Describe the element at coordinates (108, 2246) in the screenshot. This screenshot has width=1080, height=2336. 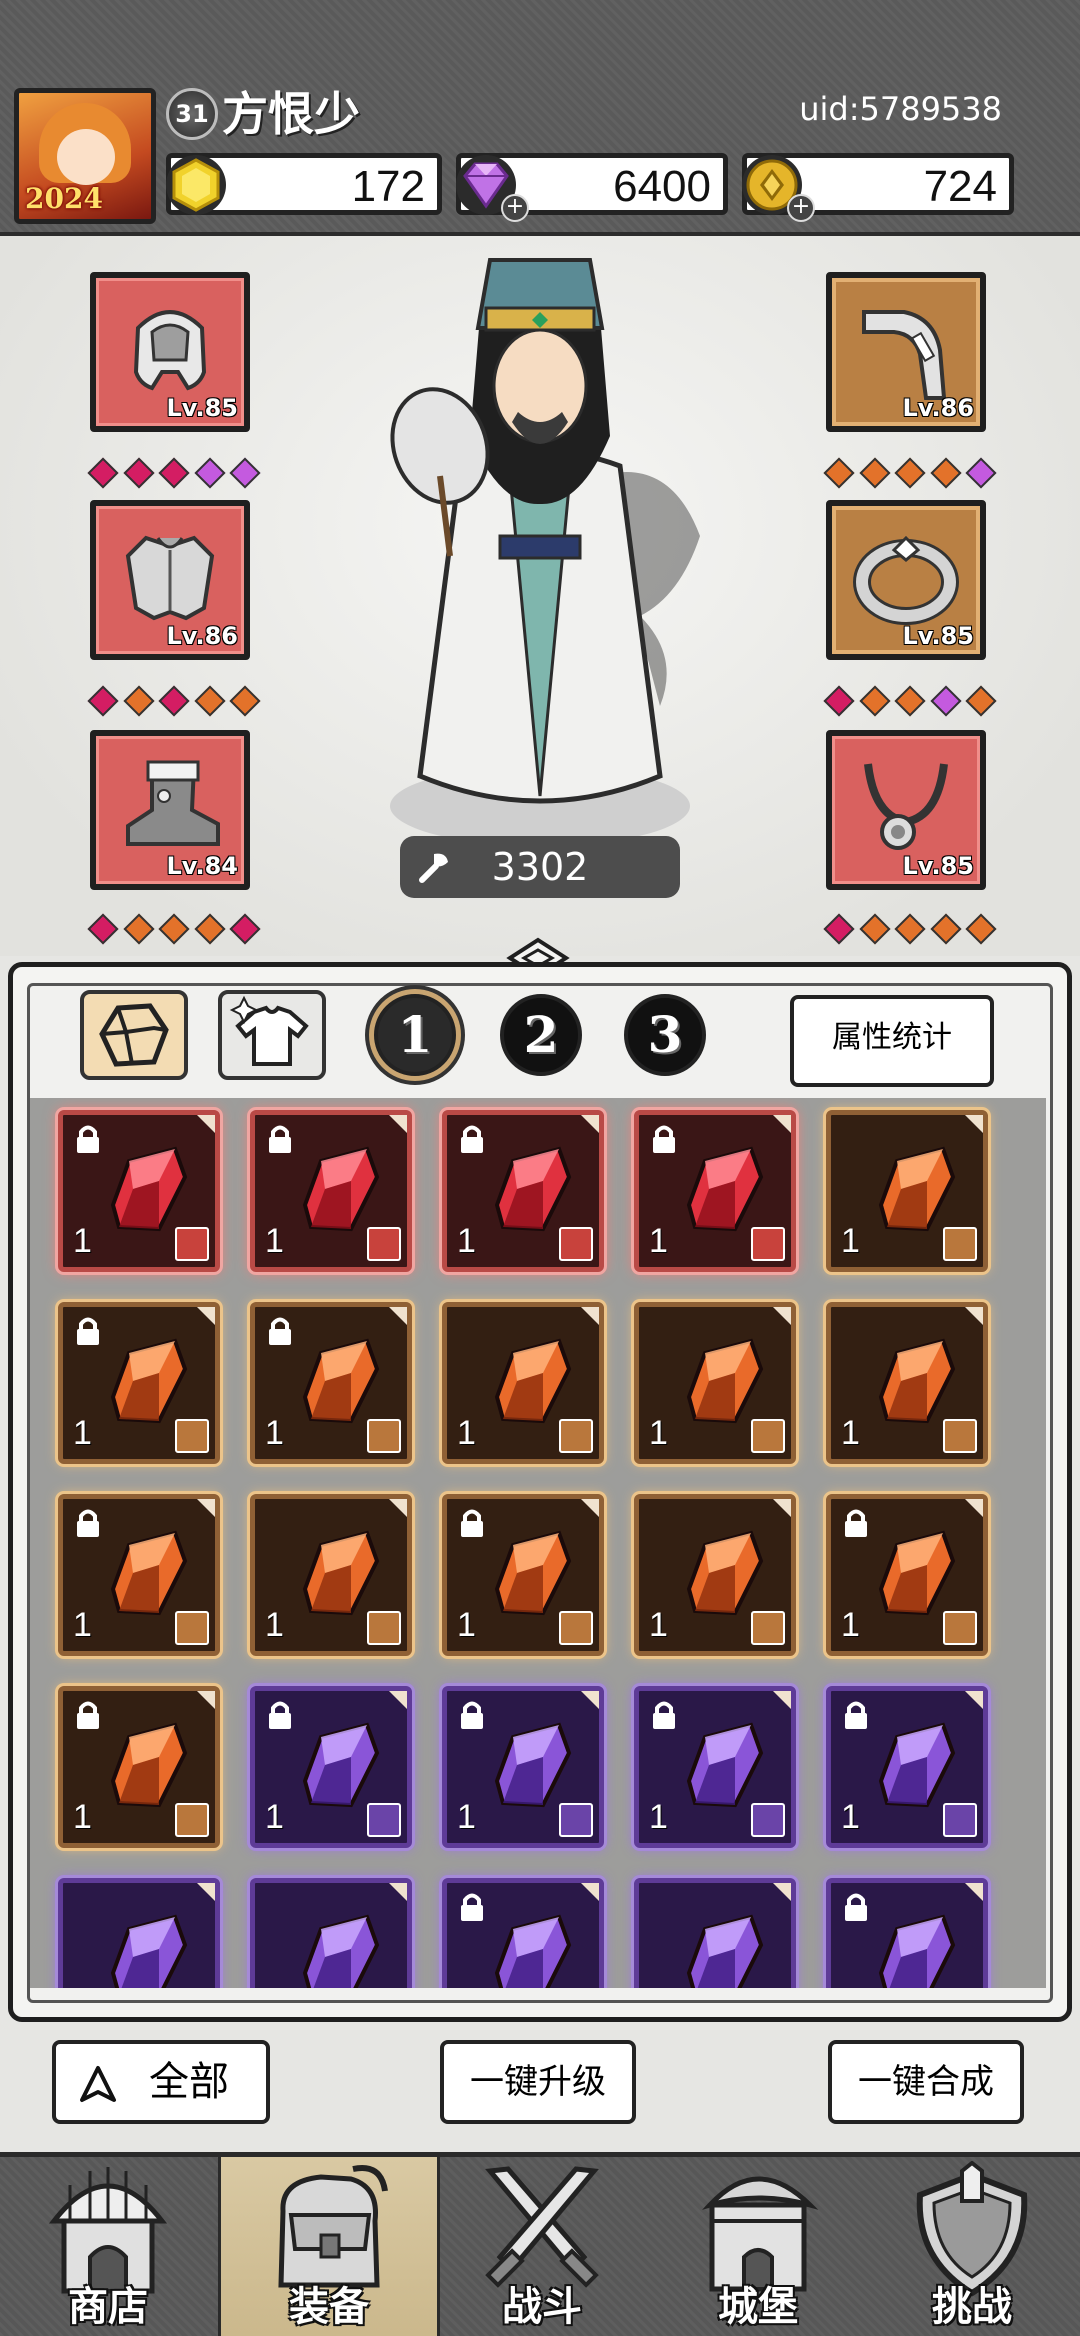
I see `nav-shop: 商店` at that location.